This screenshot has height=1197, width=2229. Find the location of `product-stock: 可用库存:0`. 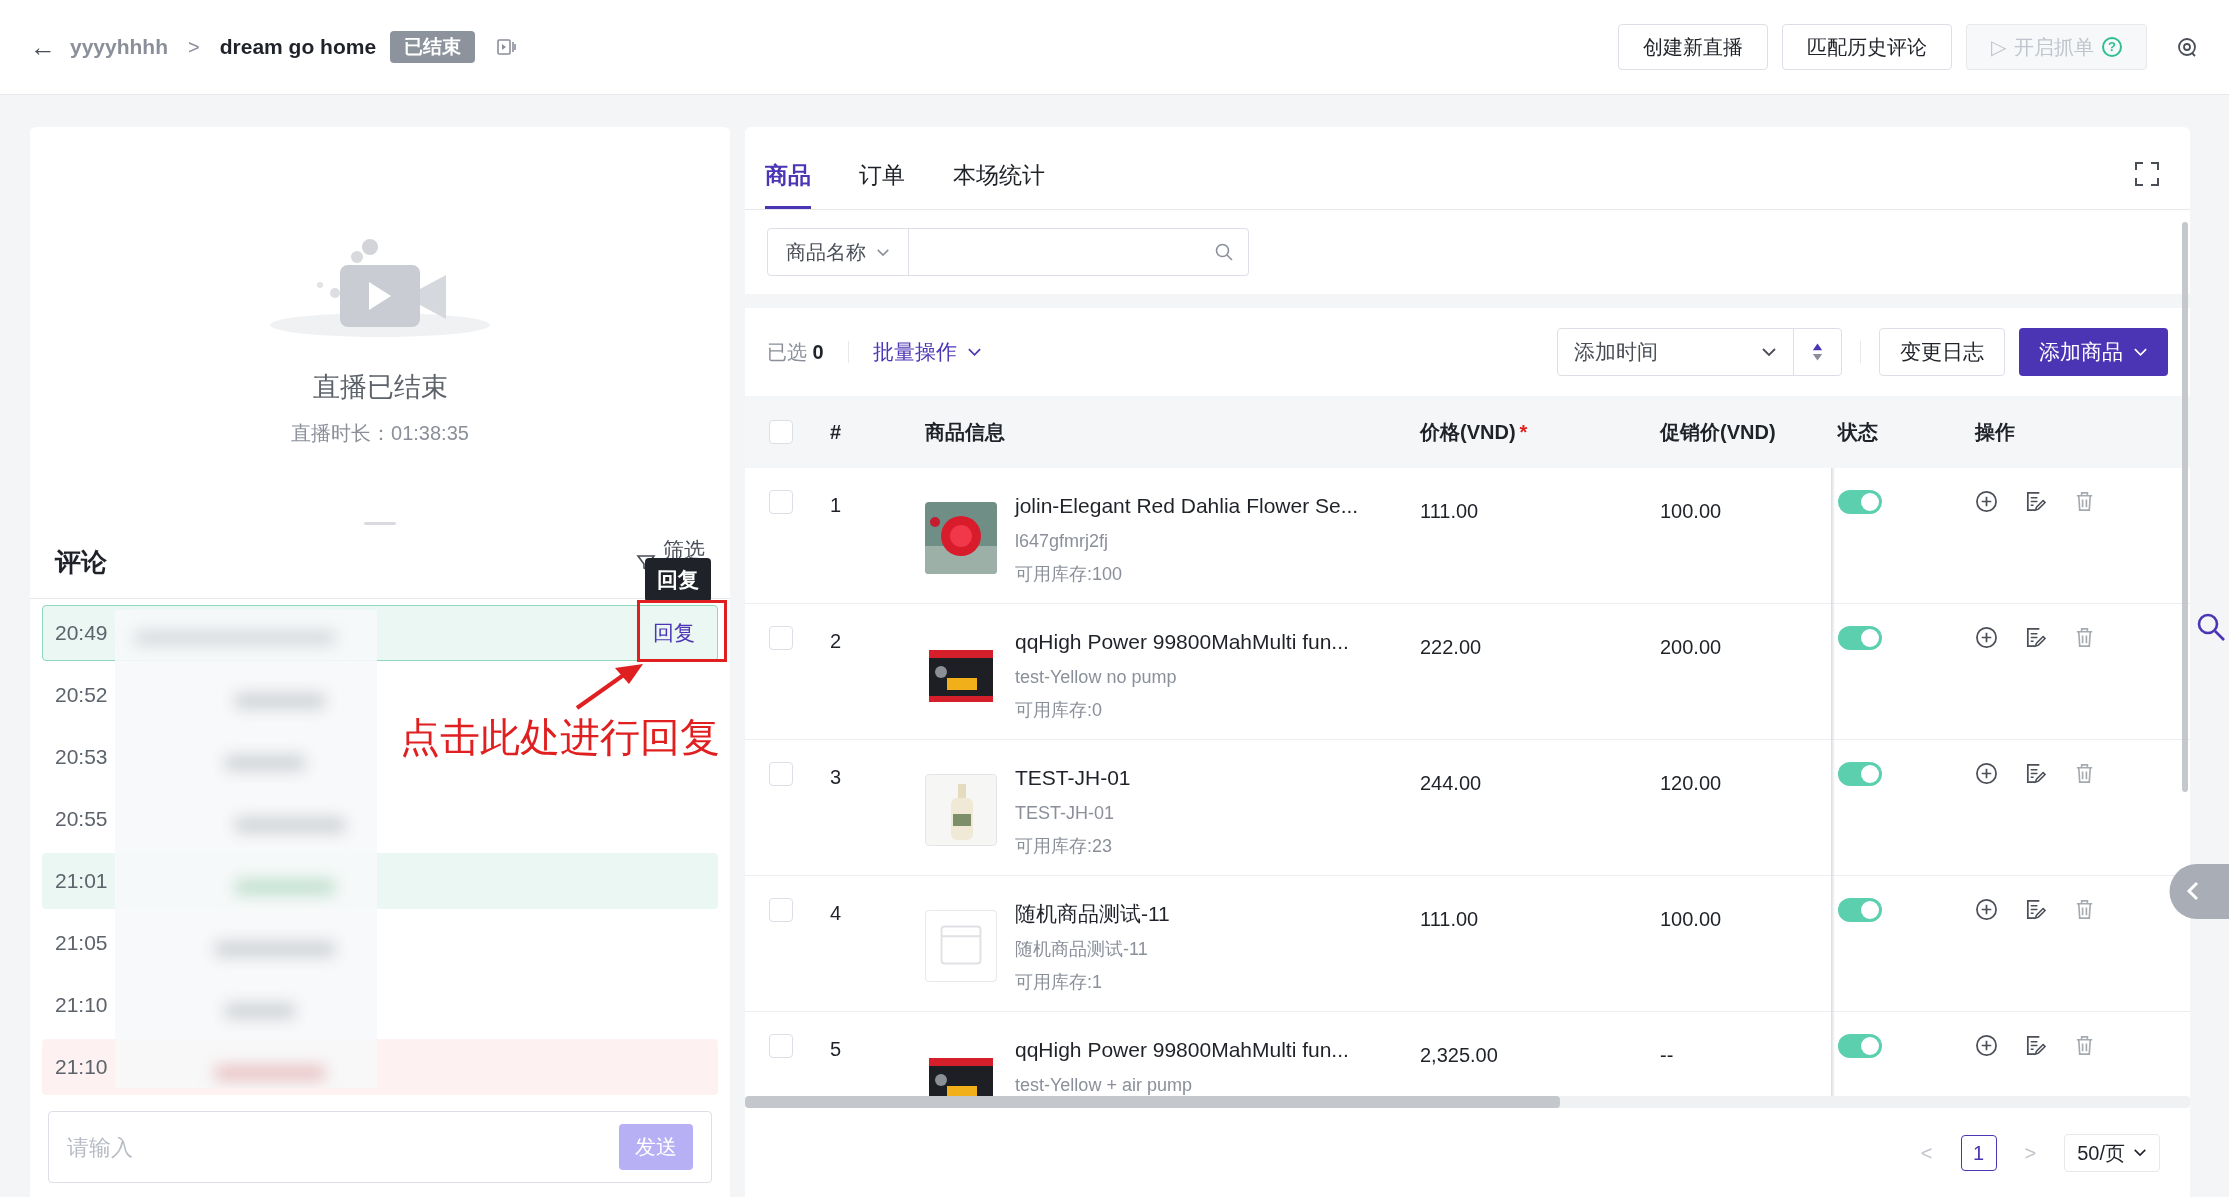

product-stock: 可用库存:0 is located at coordinates (1059, 710).